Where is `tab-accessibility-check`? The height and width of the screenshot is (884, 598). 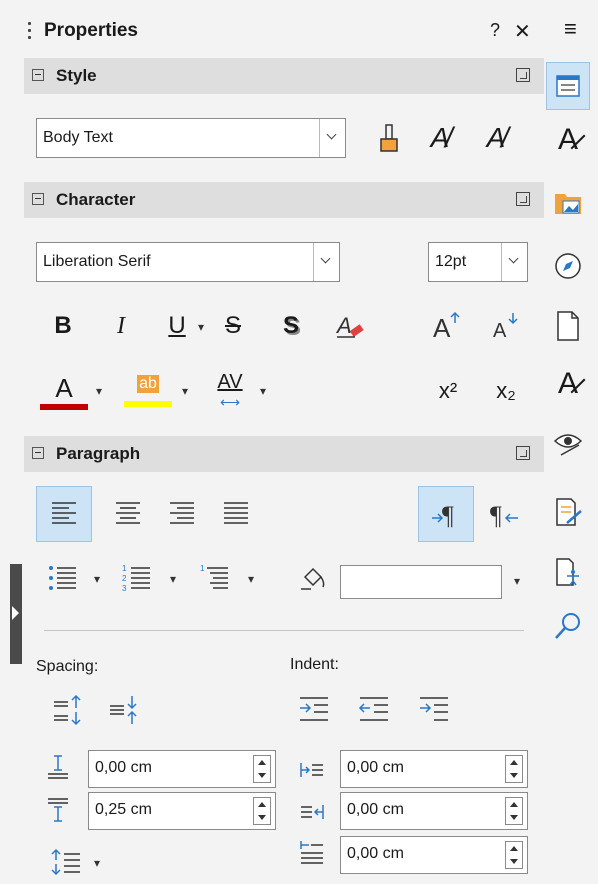
tab-accessibility-check is located at coordinates (568, 572).